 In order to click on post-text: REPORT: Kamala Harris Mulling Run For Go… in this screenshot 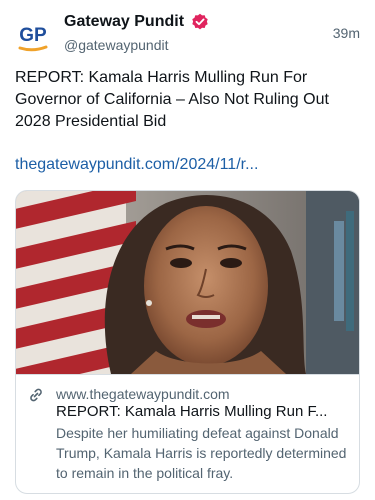, I will do `click(172, 99)`.